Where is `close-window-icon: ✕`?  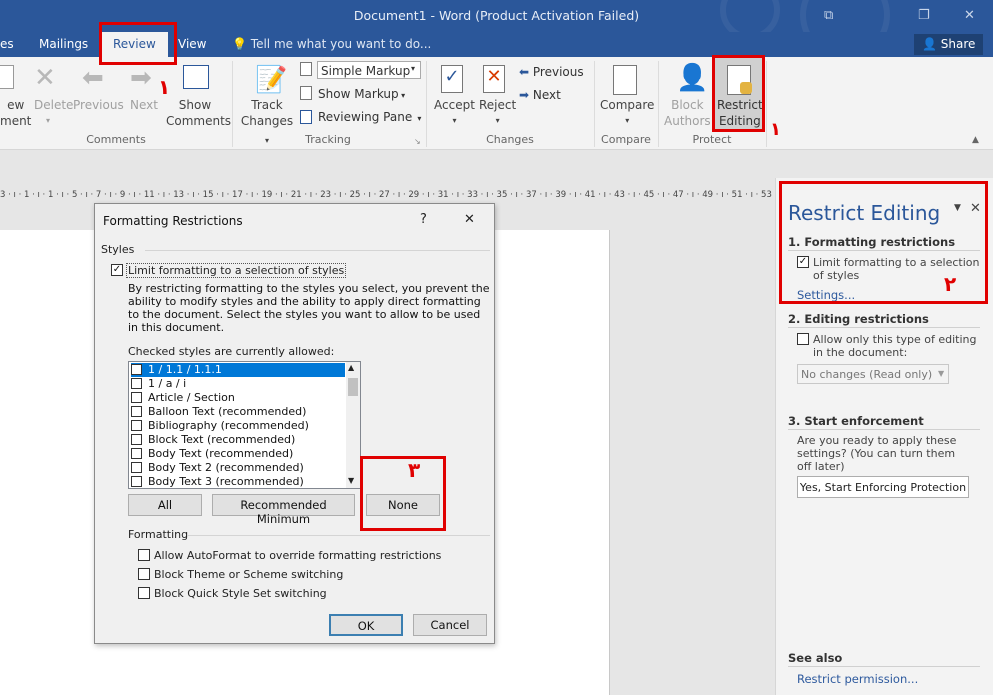
close-window-icon: ✕ is located at coordinates (969, 15).